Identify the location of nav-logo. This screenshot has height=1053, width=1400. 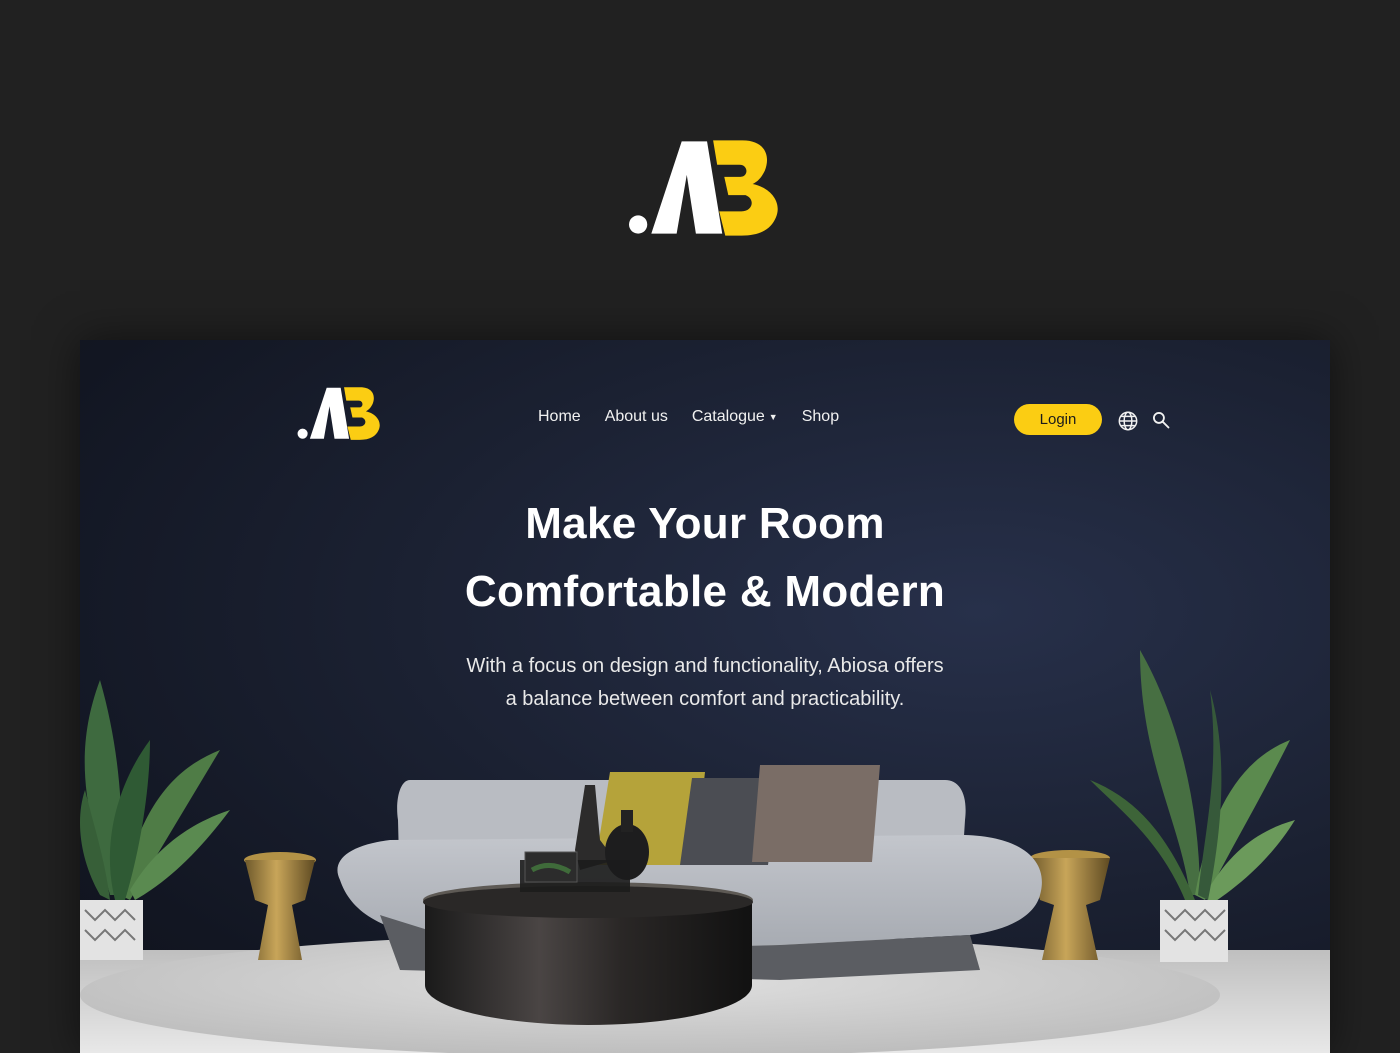
(339, 413).